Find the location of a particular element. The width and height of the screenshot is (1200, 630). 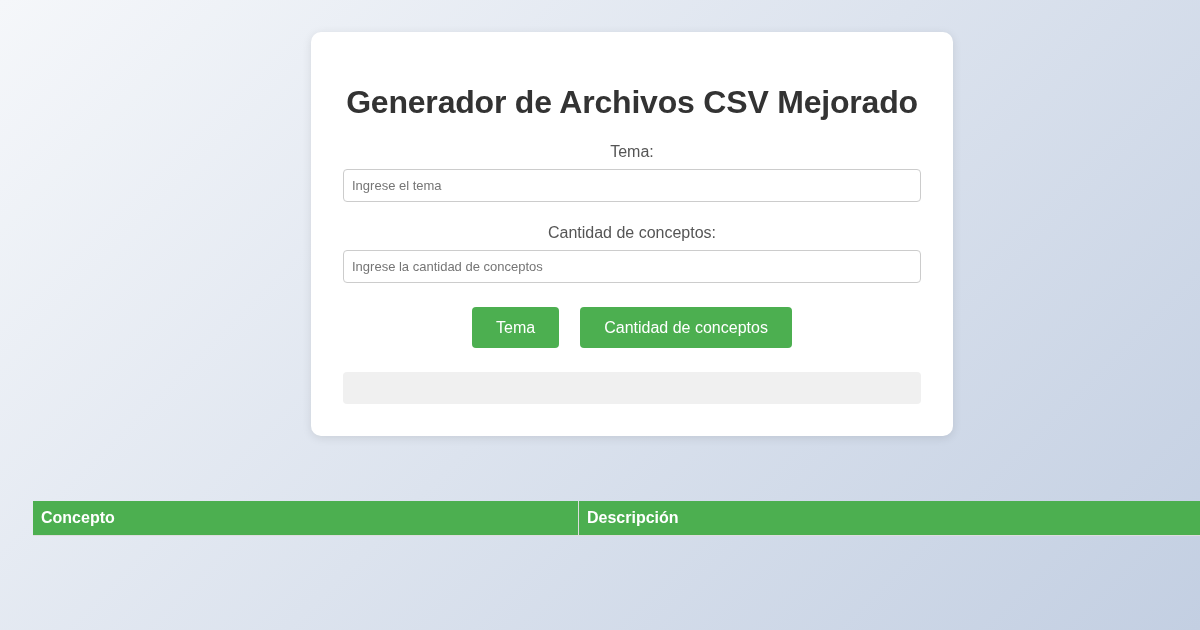

input-field: Ingrese el tema is located at coordinates (632, 185).